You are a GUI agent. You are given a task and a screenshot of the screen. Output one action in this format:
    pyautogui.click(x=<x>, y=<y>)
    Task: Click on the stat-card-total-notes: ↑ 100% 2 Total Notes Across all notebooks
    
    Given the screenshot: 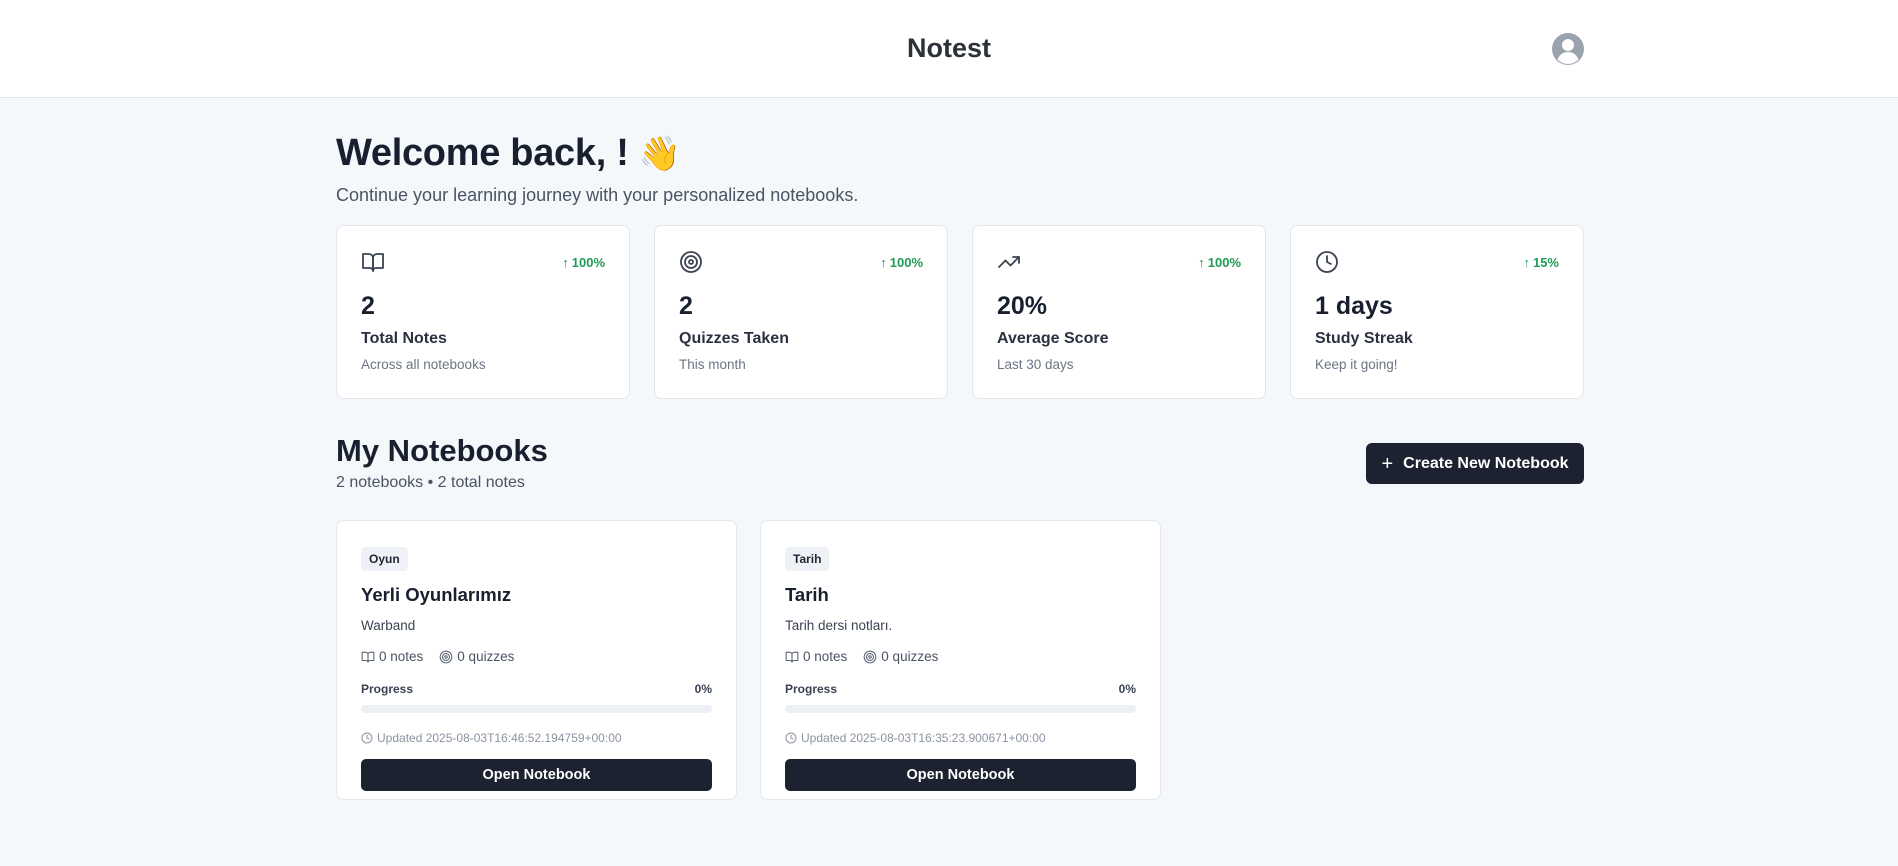 What is the action you would take?
    pyautogui.click(x=483, y=312)
    